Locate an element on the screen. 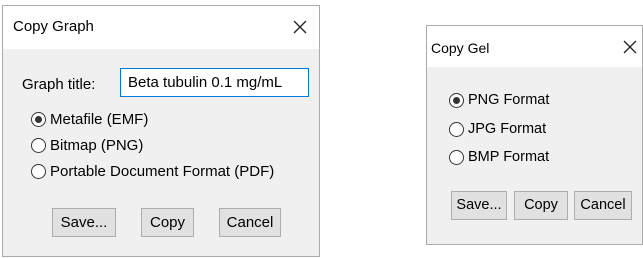  dialog-title: Copy Gel is located at coordinates (460, 48).